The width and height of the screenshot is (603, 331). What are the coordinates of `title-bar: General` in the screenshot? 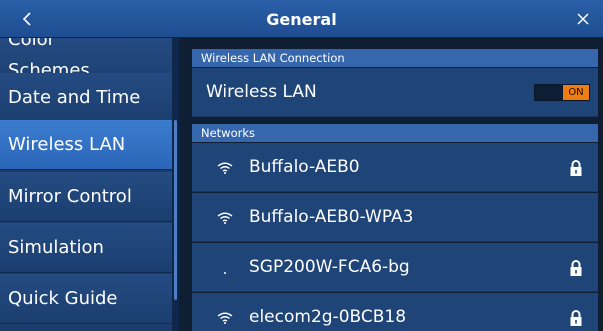 It's located at (301, 19).